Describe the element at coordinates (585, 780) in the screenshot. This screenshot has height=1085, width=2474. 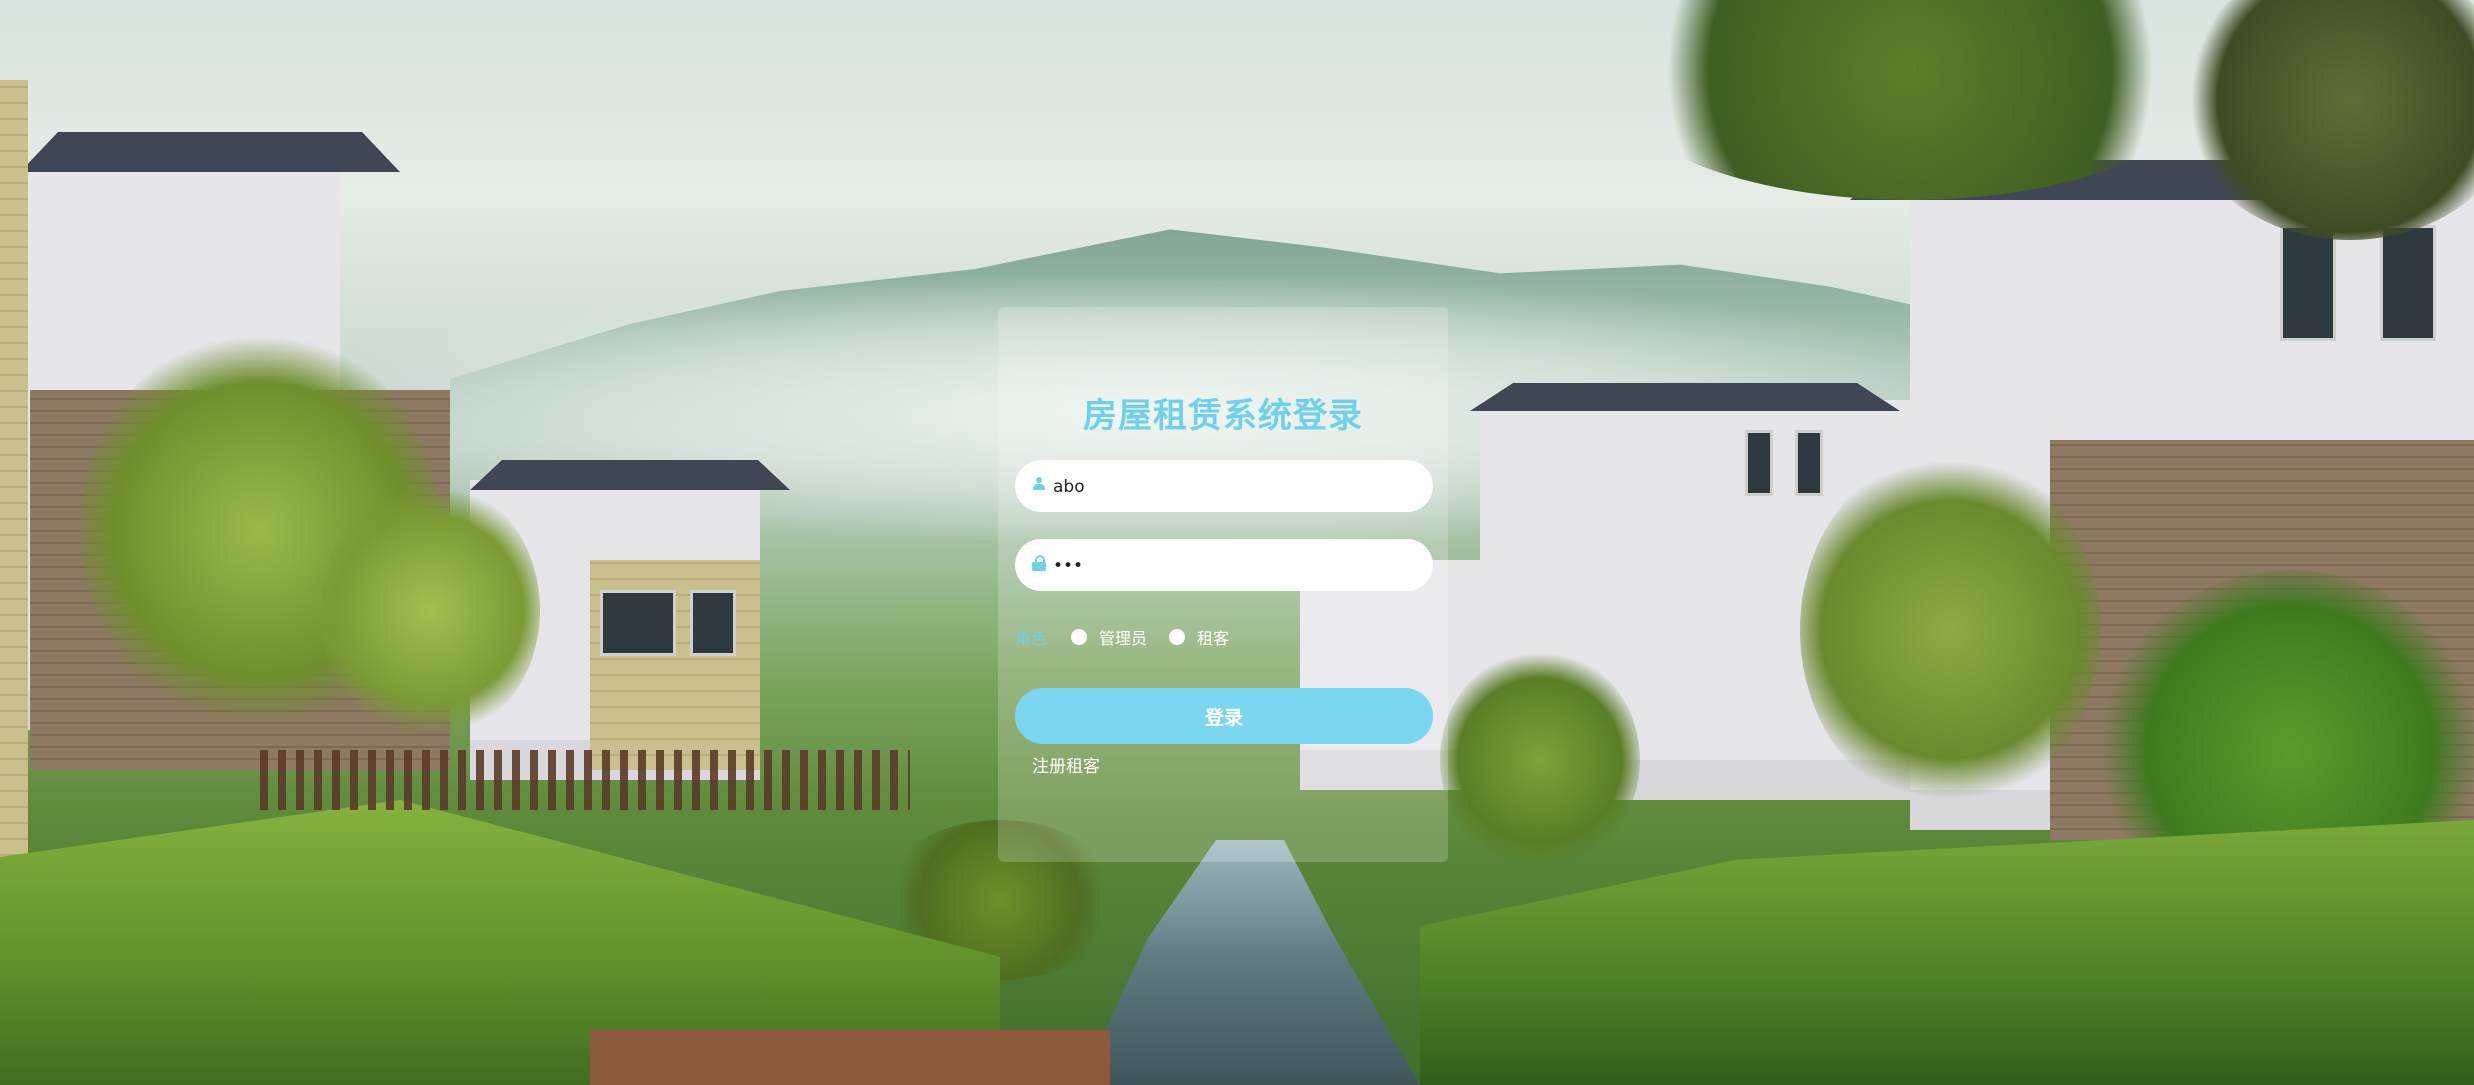
I see `wooden-fence` at that location.